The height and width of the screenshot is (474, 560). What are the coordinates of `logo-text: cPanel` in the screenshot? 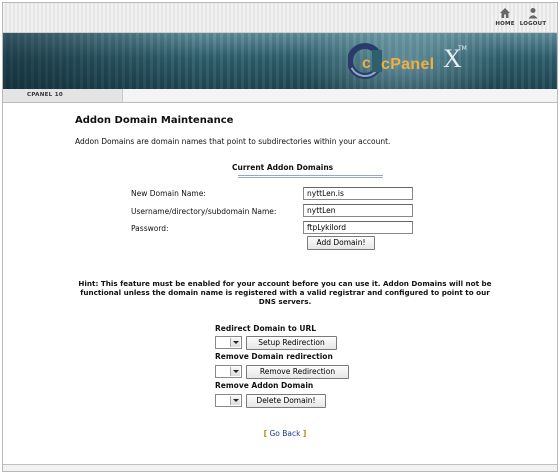 It's located at (408, 64).